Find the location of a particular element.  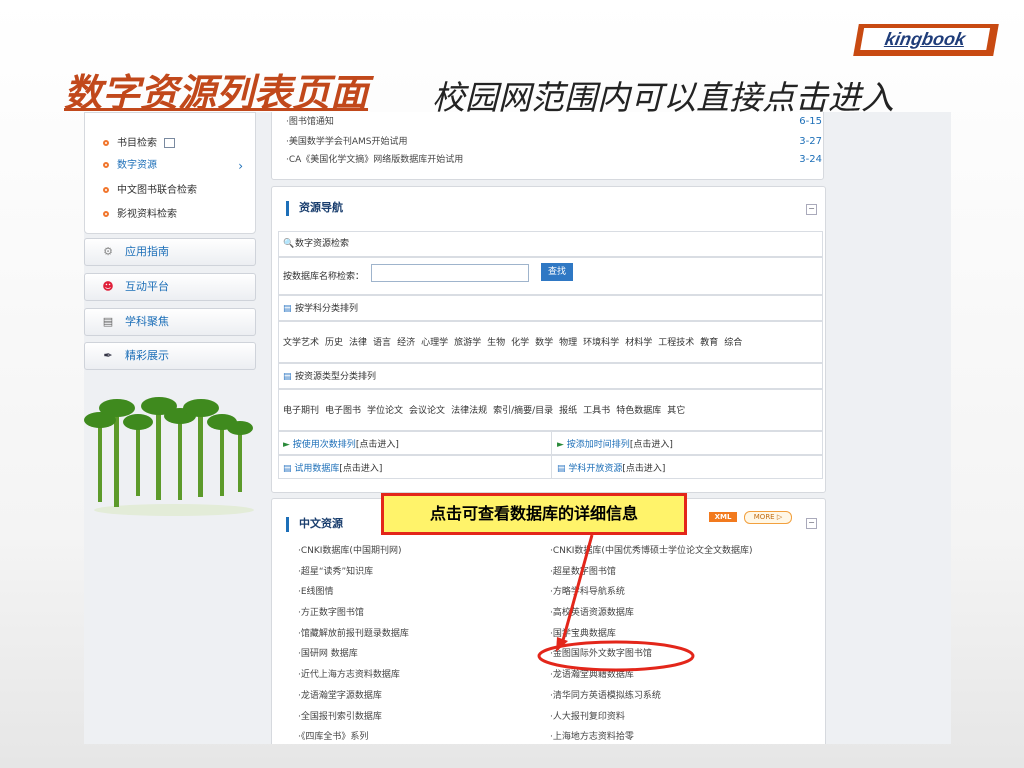

smile-icon: ☻ is located at coordinates (108, 286).